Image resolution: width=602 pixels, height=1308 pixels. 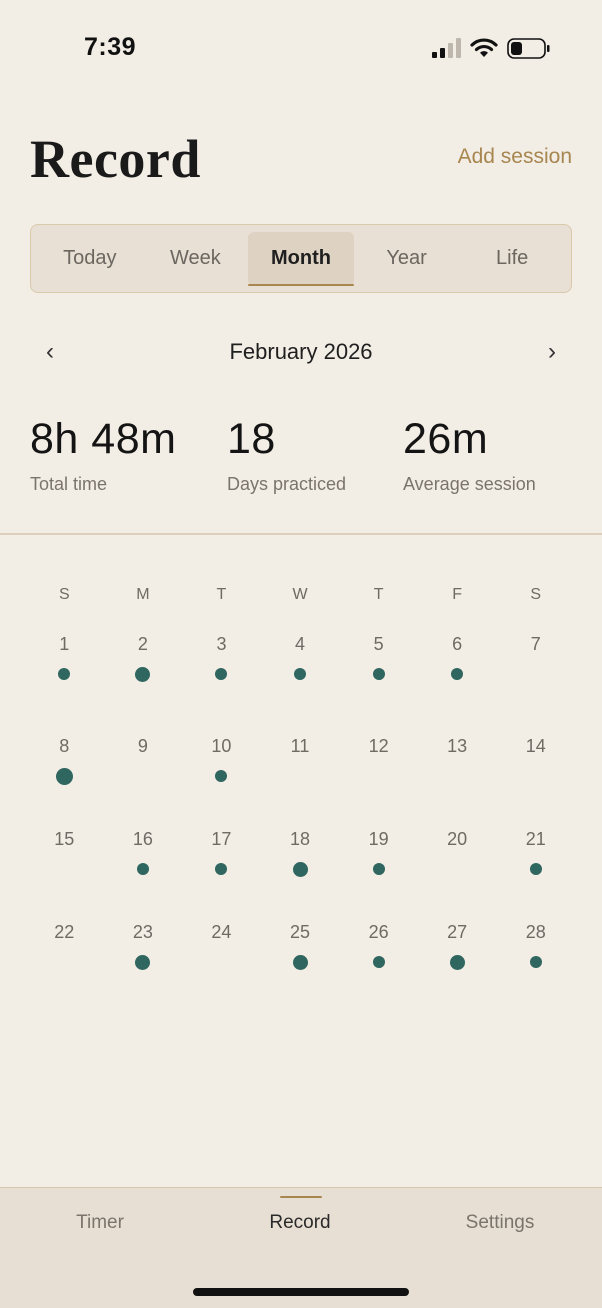 I want to click on stat-value: 18, so click(x=251, y=439).